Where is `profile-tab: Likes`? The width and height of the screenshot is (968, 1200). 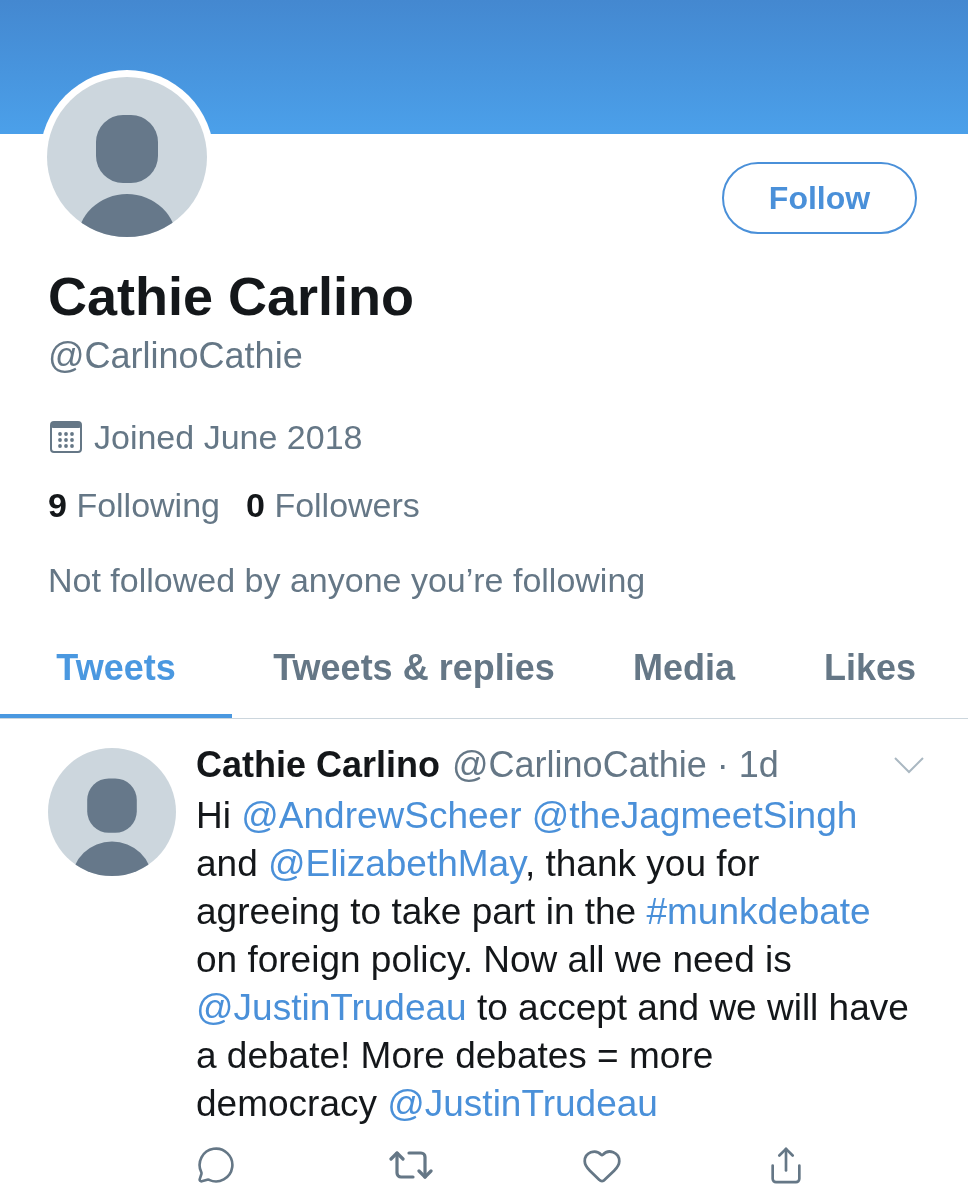
profile-tab: Likes is located at coordinates (870, 670).